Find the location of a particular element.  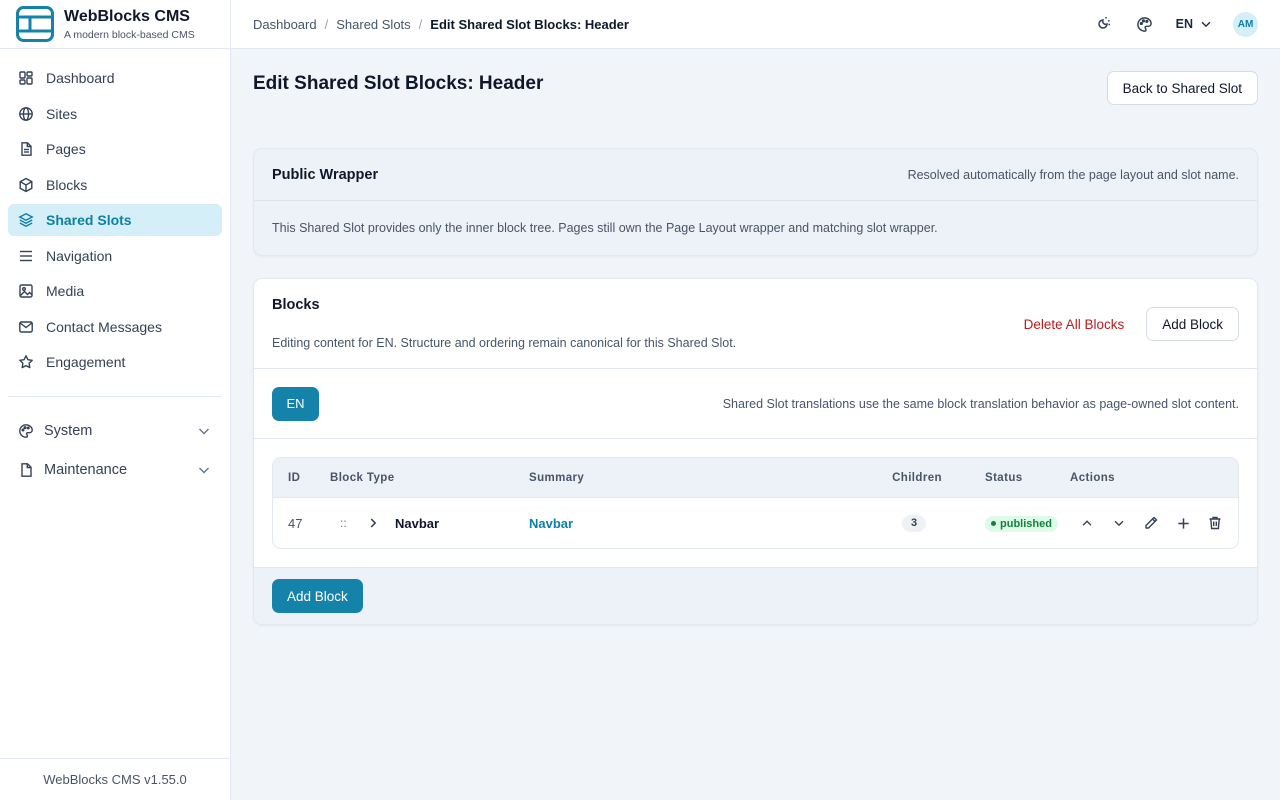

block-summary-link: Navbar is located at coordinates (551, 523).